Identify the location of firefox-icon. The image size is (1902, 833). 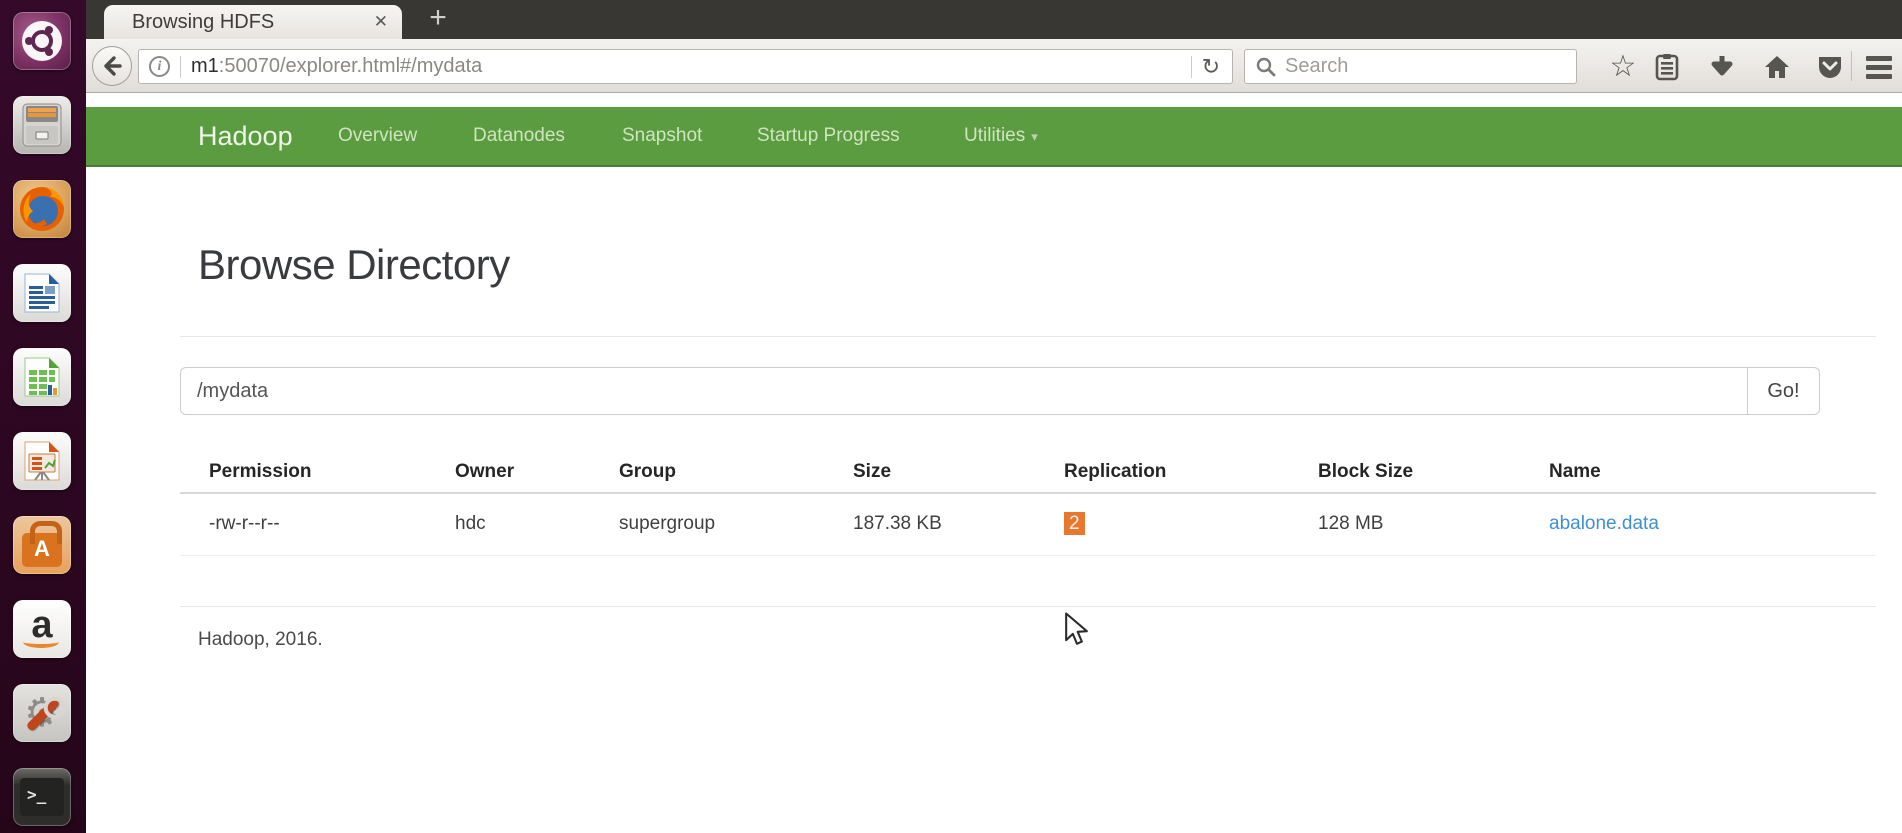
(42, 209).